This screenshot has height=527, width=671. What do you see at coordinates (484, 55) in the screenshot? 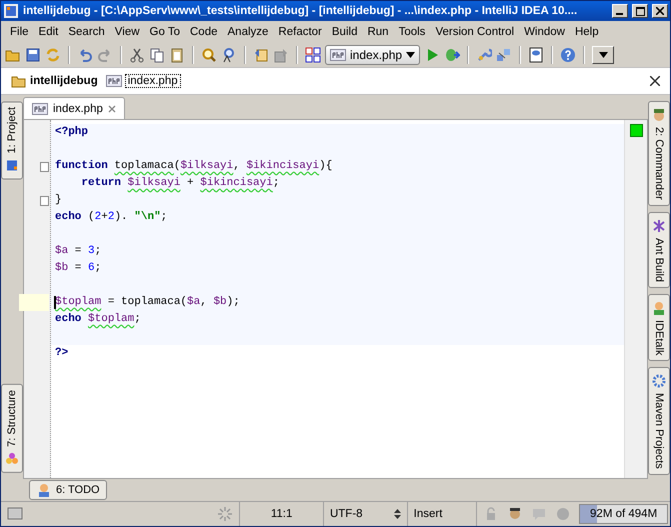
I see `wrench-icon` at bounding box center [484, 55].